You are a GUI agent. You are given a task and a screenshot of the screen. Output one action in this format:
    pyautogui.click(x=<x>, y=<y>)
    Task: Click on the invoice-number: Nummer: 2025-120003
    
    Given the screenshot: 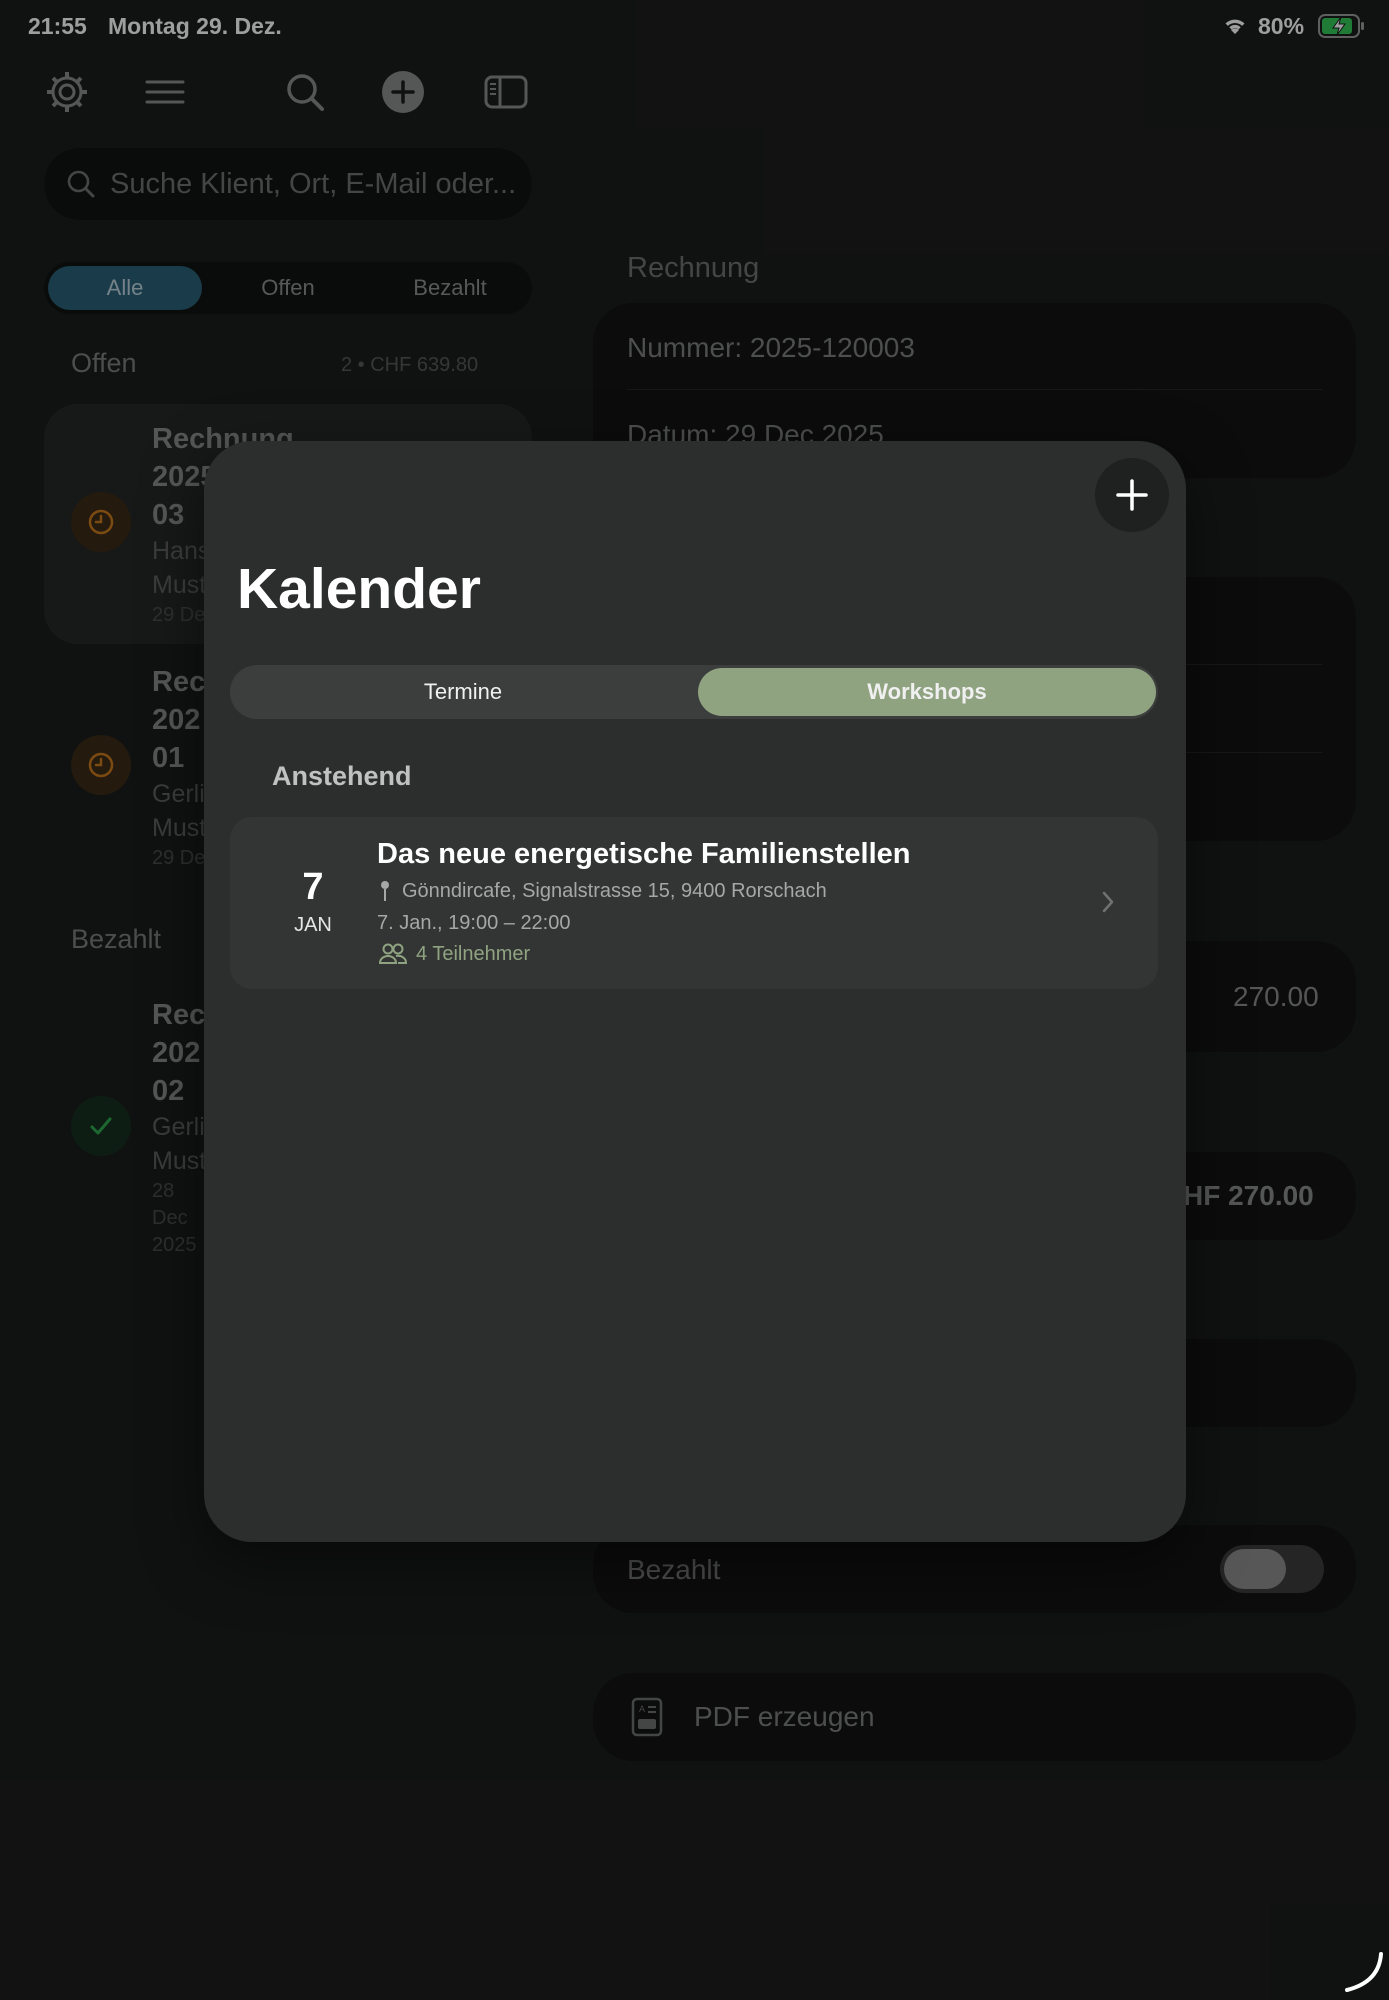 What is the action you would take?
    pyautogui.click(x=771, y=348)
    